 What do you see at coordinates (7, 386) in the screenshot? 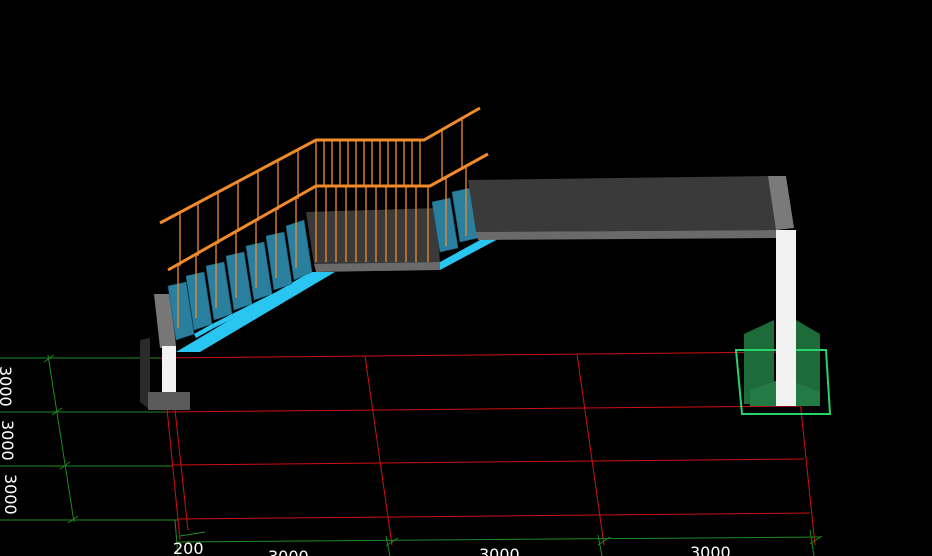
I see `dim-label-v-1: 3000` at bounding box center [7, 386].